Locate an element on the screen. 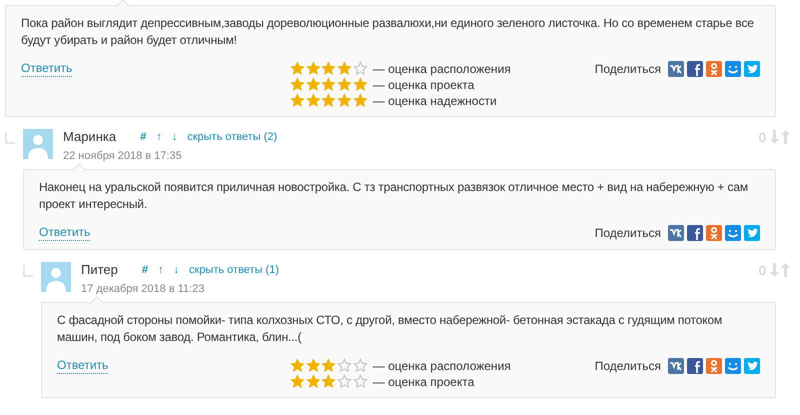 This screenshot has height=415, width=800. comment-text: С фасадной стороны помойки- типа колхозных СТО, с другой, вместо набережной- бетонная эстакада с гудящим потоком машин, под боком завод. Романтика, блин...( is located at coordinates (390, 329).